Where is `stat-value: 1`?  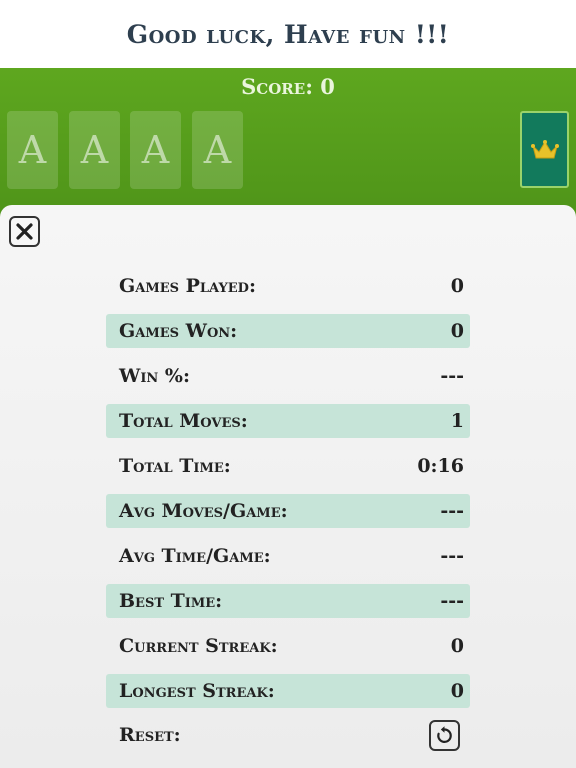 stat-value: 1 is located at coordinates (457, 421).